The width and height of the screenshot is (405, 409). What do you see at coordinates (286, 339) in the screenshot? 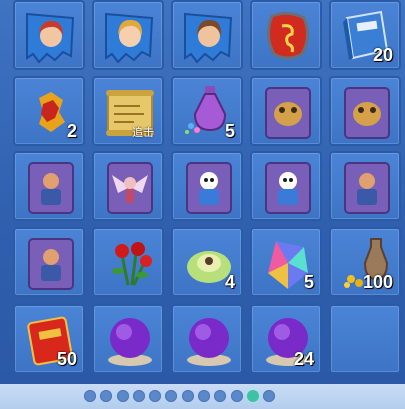
I see `inventory-slot: 24` at bounding box center [286, 339].